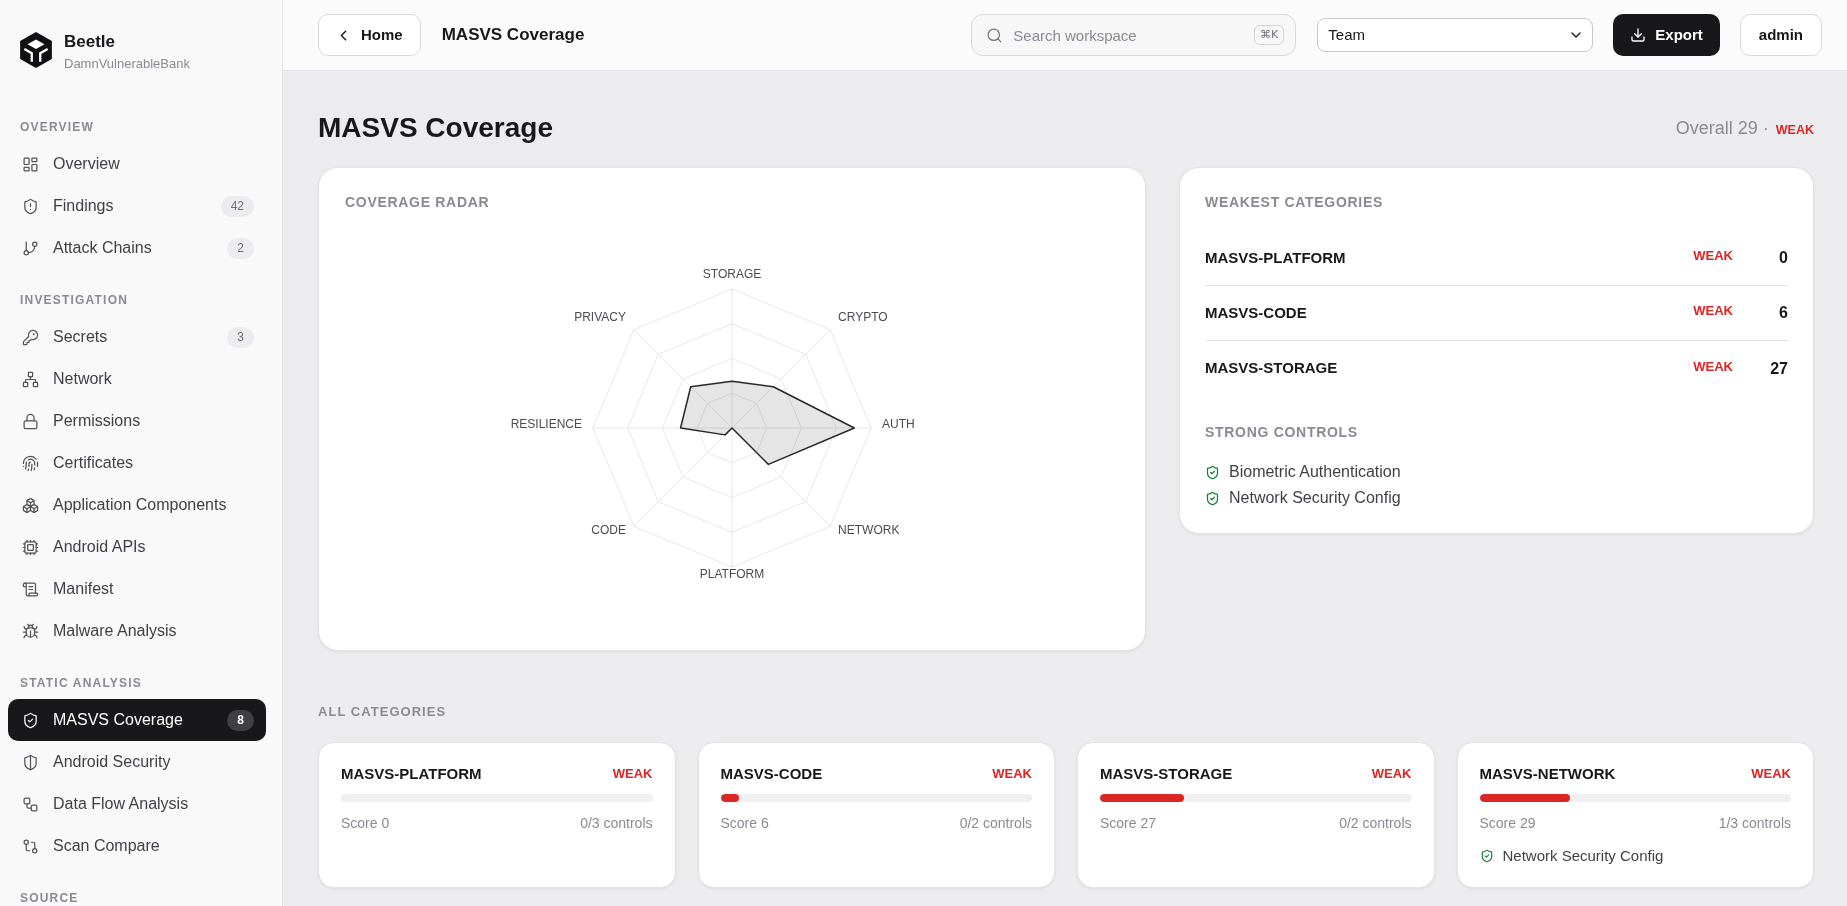 Image resolution: width=1847 pixels, height=906 pixels. What do you see at coordinates (1638, 35) in the screenshot?
I see `download-icon` at bounding box center [1638, 35].